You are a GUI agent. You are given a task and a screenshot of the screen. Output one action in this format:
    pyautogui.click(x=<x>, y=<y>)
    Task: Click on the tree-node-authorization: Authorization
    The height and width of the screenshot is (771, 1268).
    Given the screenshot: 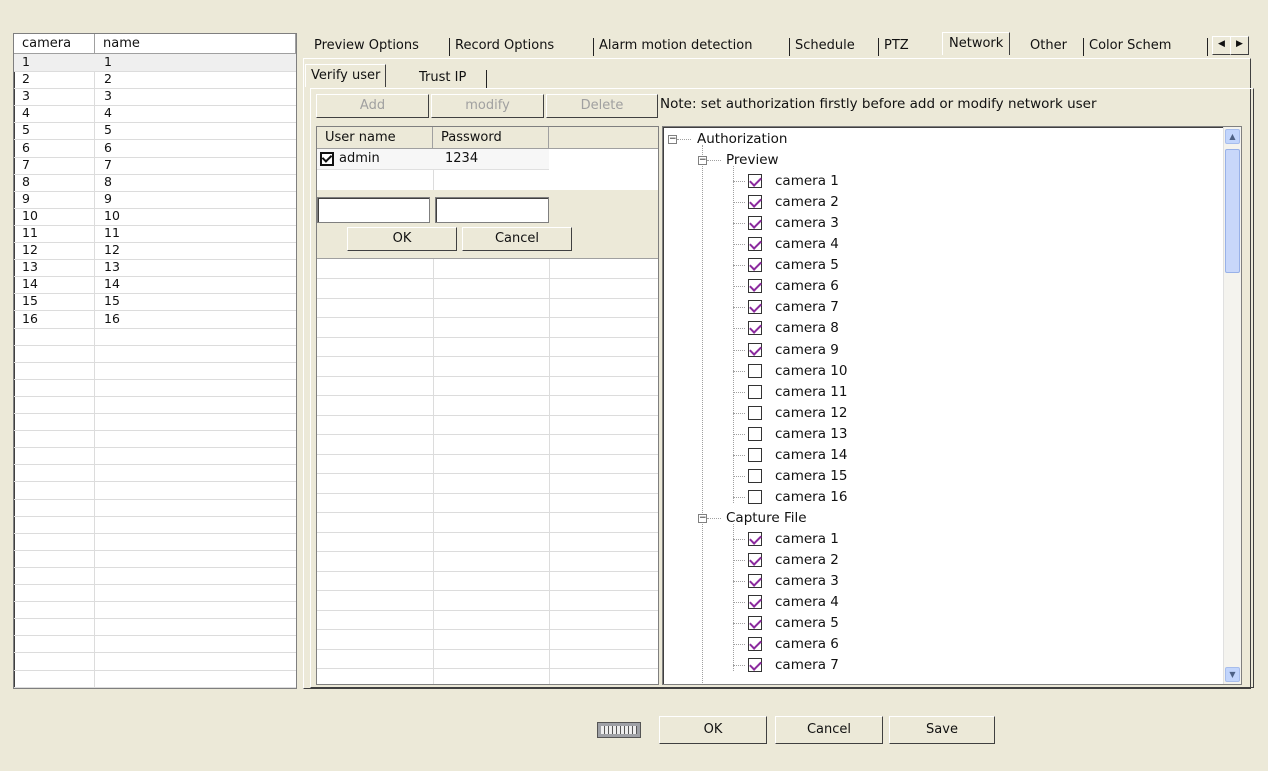 What is the action you would take?
    pyautogui.click(x=742, y=139)
    